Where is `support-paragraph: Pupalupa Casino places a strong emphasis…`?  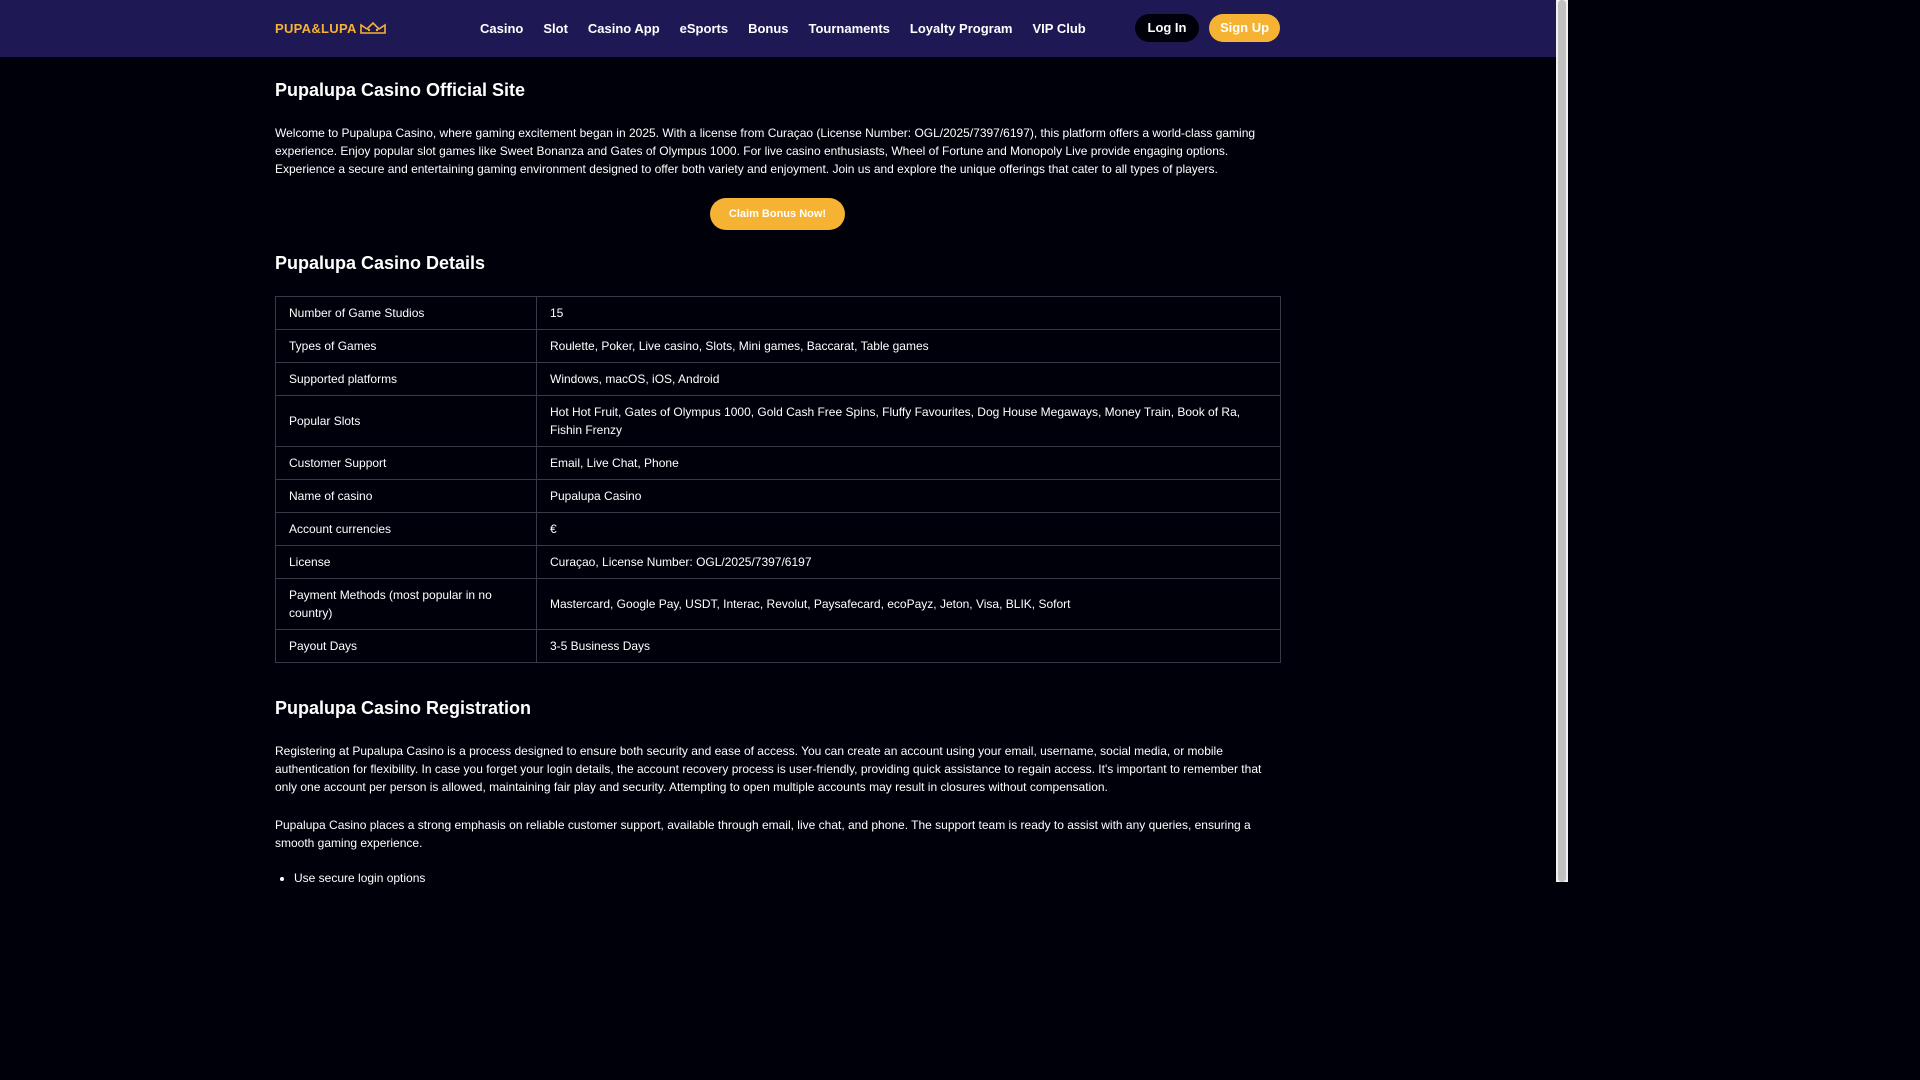 support-paragraph: Pupalupa Casino places a strong emphasis… is located at coordinates (763, 834).